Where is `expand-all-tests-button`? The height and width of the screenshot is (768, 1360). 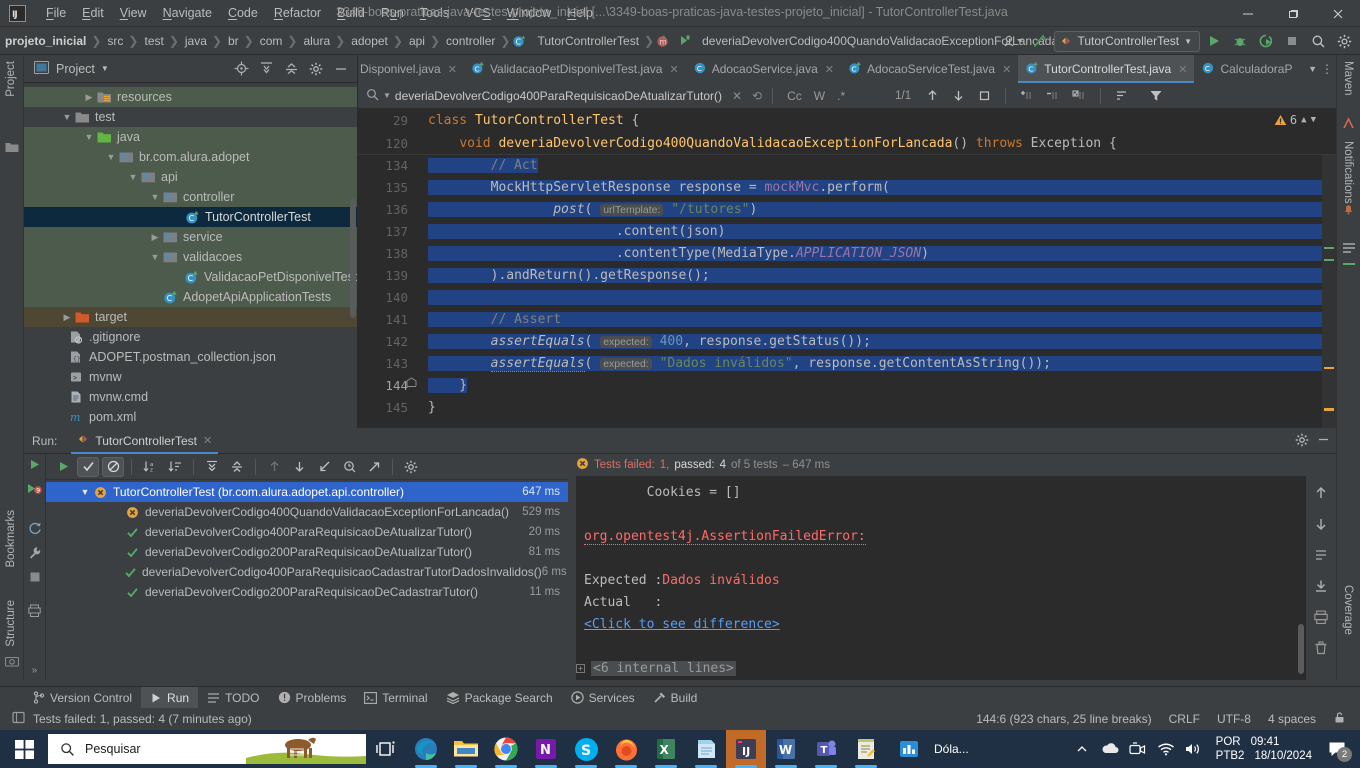
expand-all-tests-button is located at coordinates (212, 467).